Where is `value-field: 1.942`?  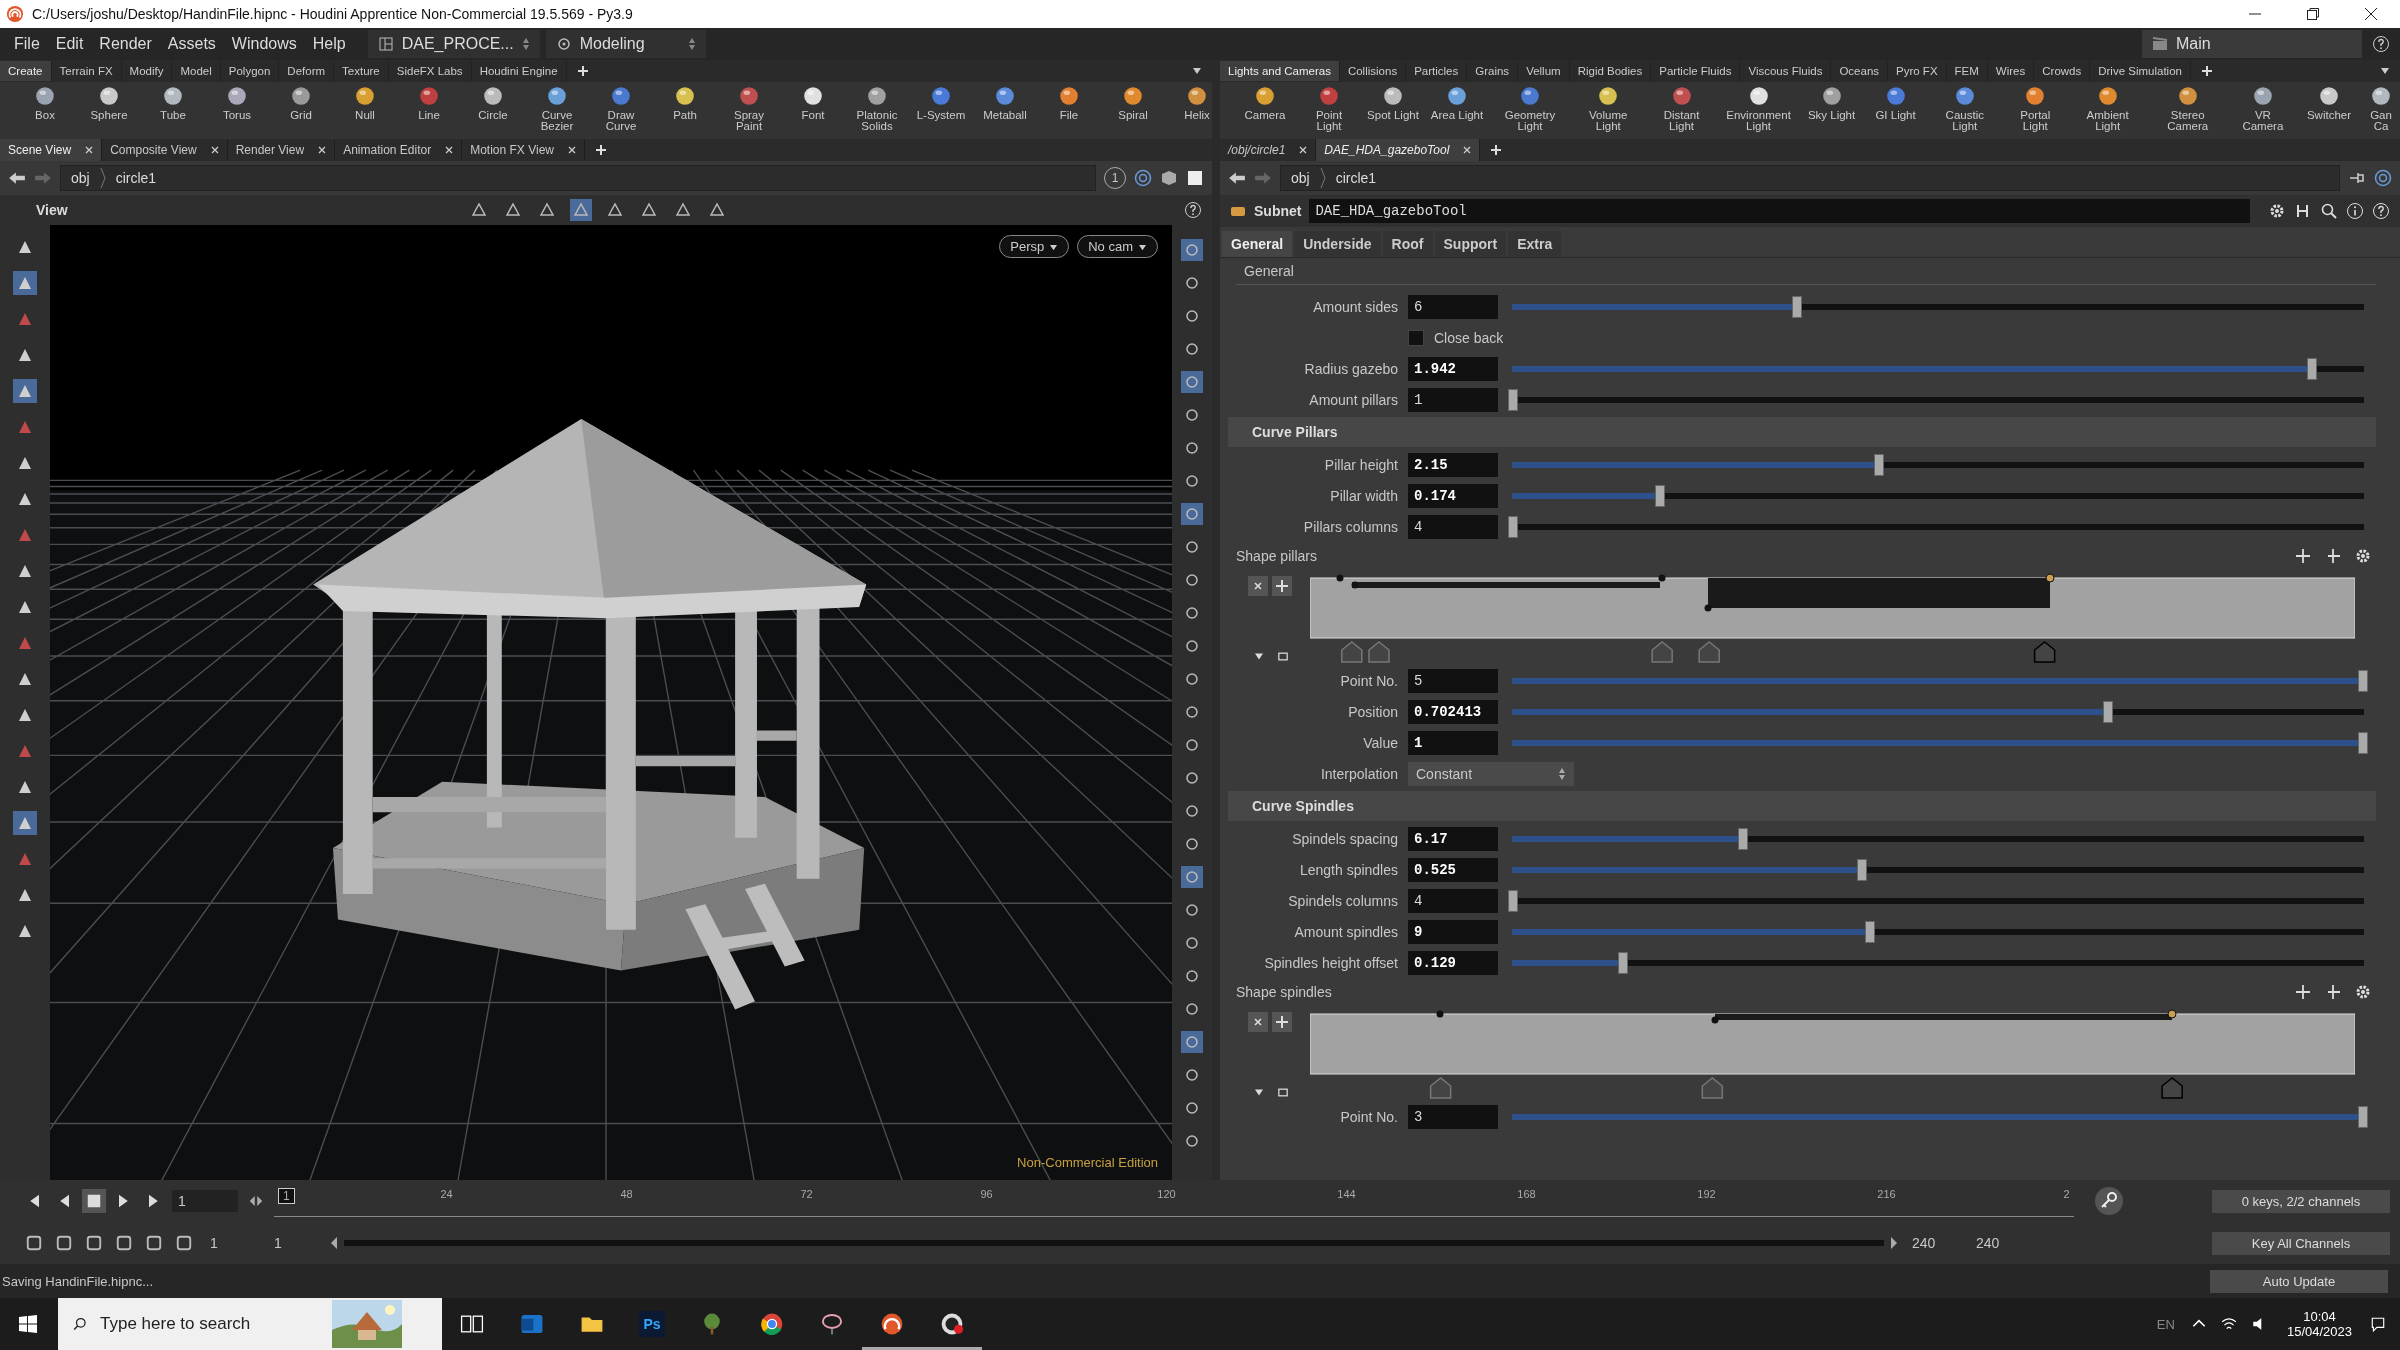
value-field: 1.942 is located at coordinates (1453, 368).